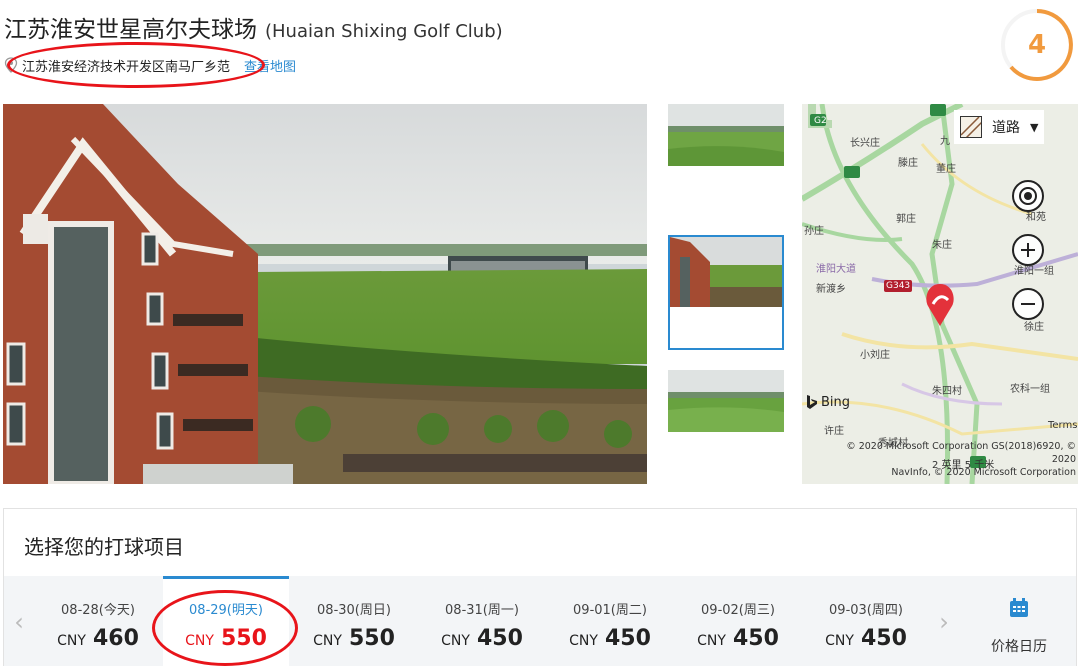 Image resolution: width=1080 pixels, height=666 pixels. Describe the element at coordinates (1028, 304) in the screenshot. I see `zoom-out-button` at that location.